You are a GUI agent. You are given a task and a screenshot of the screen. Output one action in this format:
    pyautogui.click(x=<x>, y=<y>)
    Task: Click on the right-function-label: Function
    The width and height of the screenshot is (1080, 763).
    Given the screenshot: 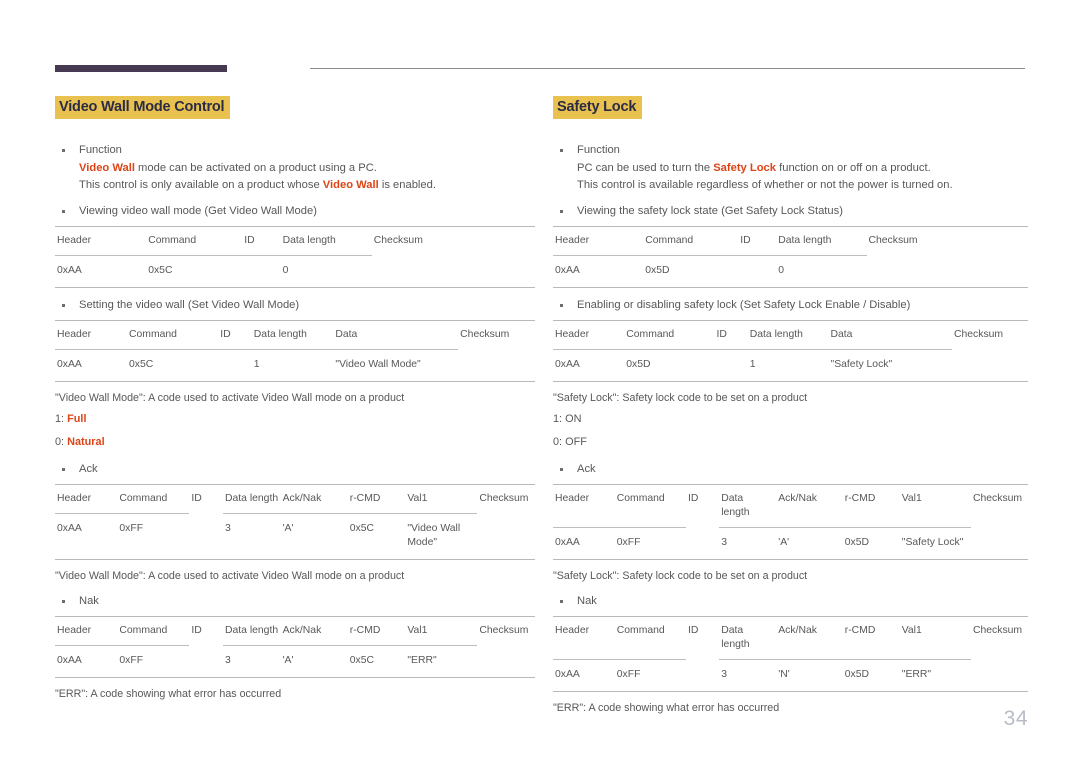 What is the action you would take?
    pyautogui.click(x=598, y=150)
    